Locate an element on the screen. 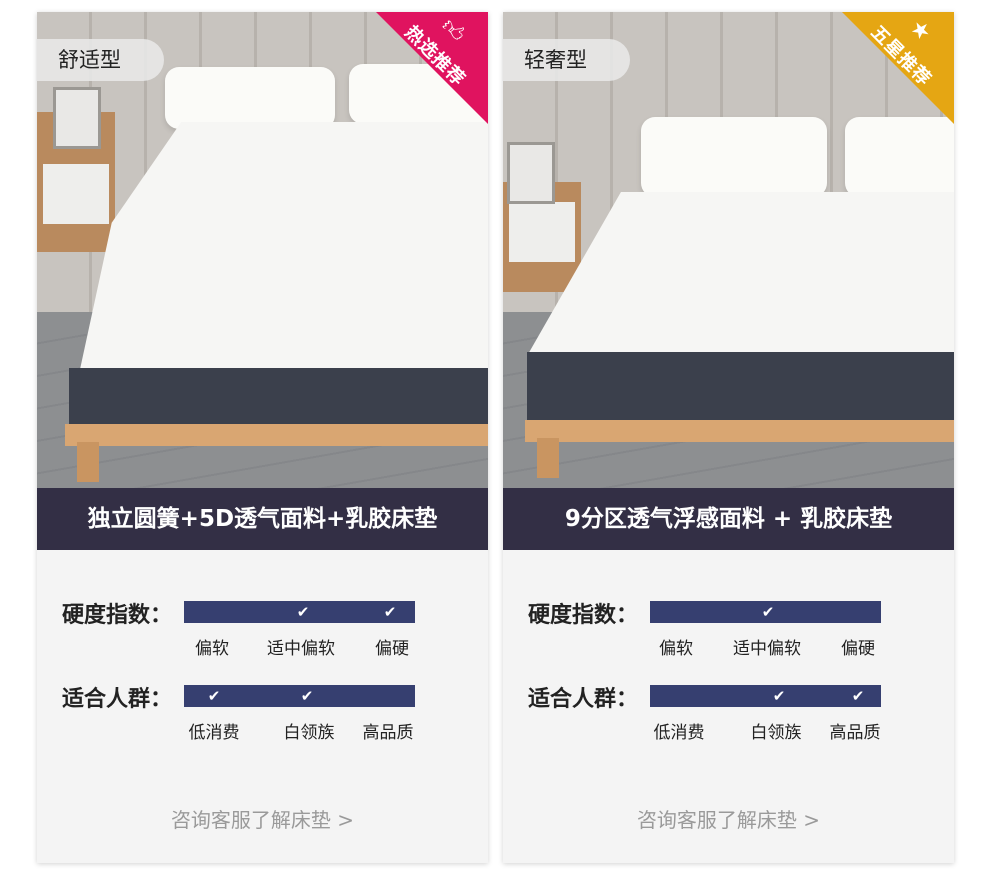 This screenshot has width=990, height=880. type-tag: 舒适型 is located at coordinates (100, 60).